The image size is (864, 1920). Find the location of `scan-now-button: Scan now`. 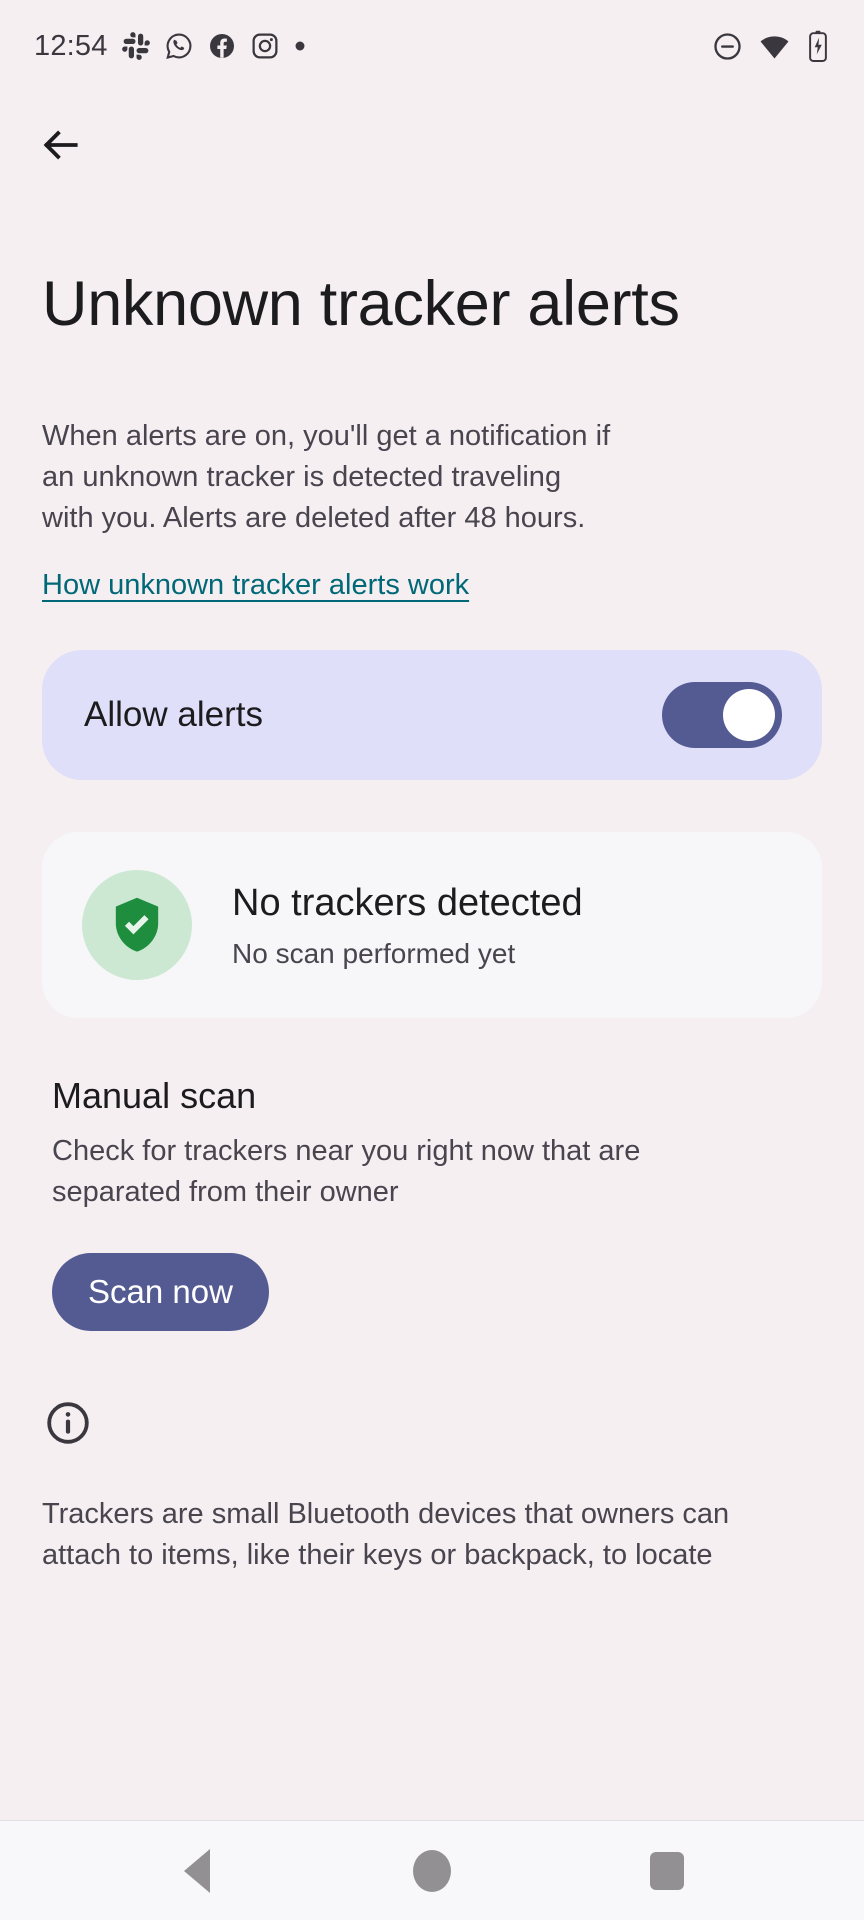

scan-now-button: Scan now is located at coordinates (160, 1291).